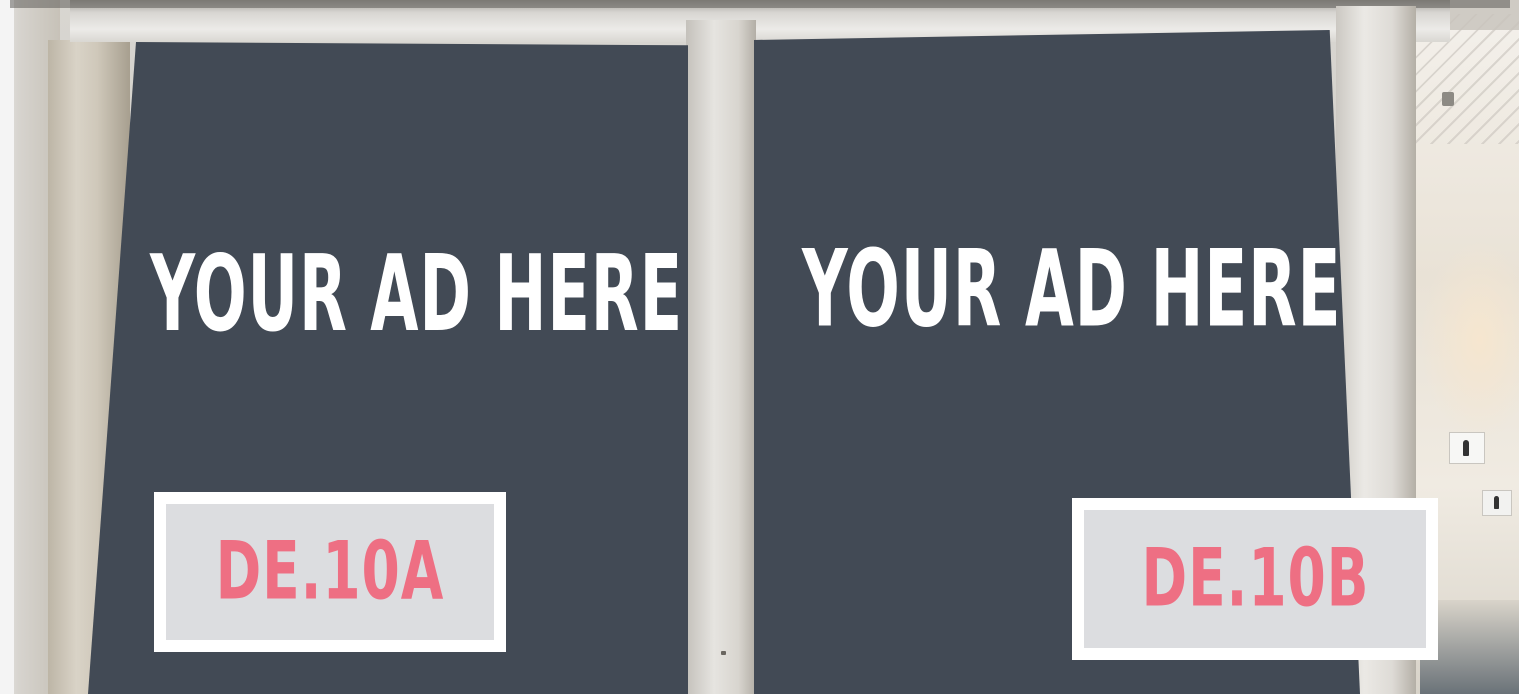 Image resolution: width=1519 pixels, height=694 pixels. What do you see at coordinates (721, 357) in the screenshot?
I see `center-pillar` at bounding box center [721, 357].